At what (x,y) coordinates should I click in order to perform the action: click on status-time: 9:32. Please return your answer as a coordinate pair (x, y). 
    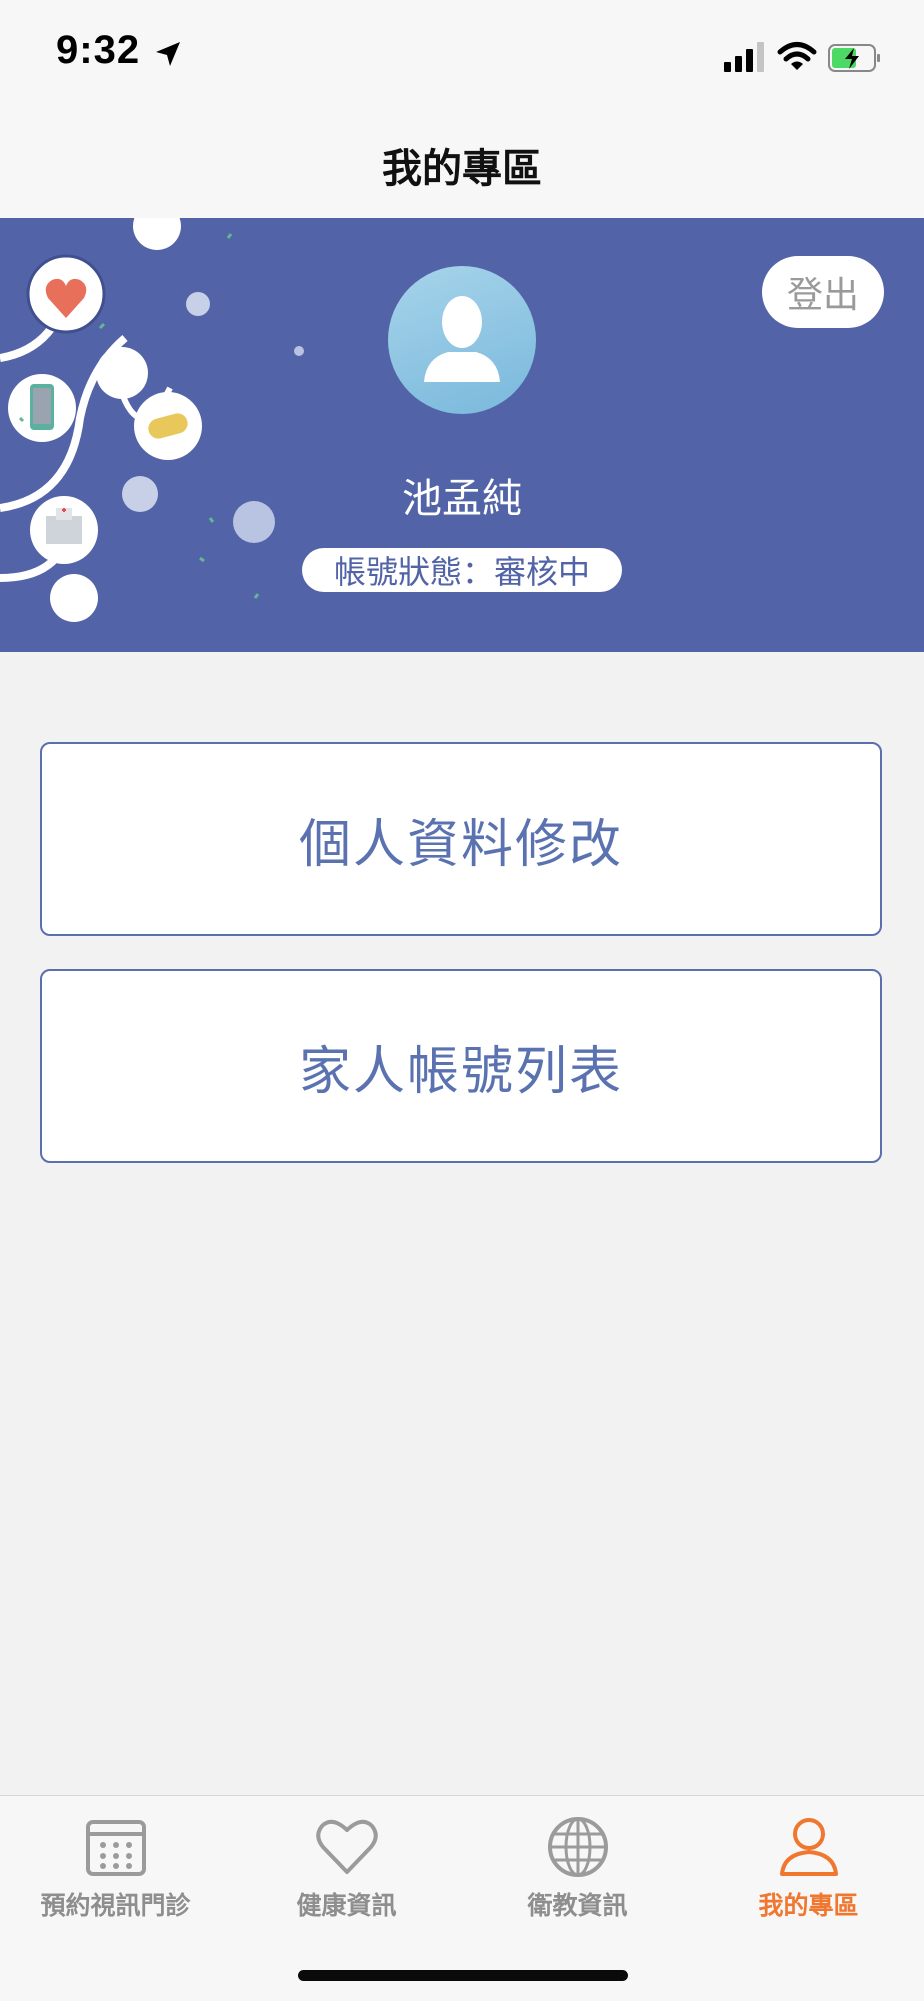
    Looking at the image, I should click on (98, 50).